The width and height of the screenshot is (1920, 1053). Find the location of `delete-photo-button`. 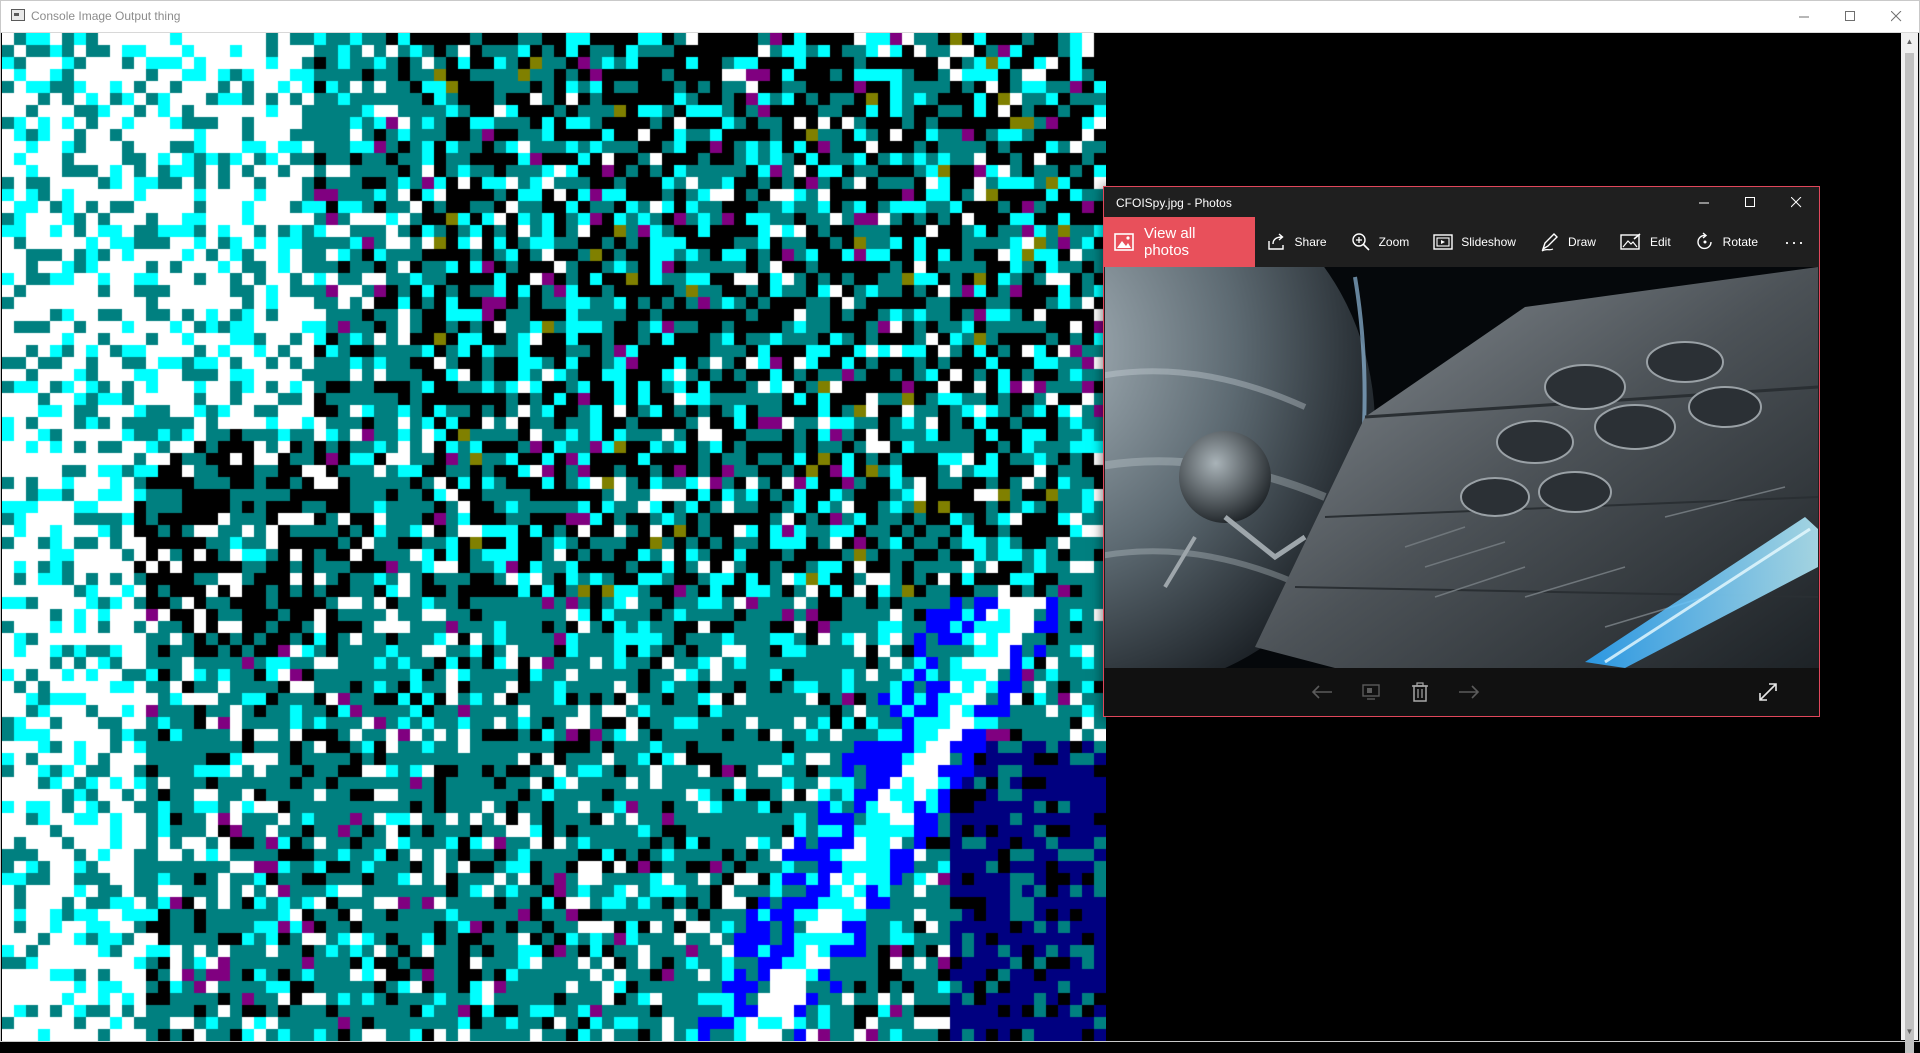

delete-photo-button is located at coordinates (1420, 692).